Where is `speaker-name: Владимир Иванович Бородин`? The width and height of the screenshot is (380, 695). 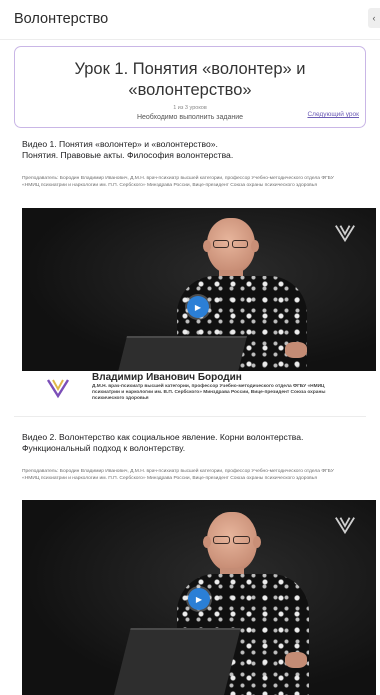
speaker-name: Владимир Иванович Бородин is located at coordinates (167, 377).